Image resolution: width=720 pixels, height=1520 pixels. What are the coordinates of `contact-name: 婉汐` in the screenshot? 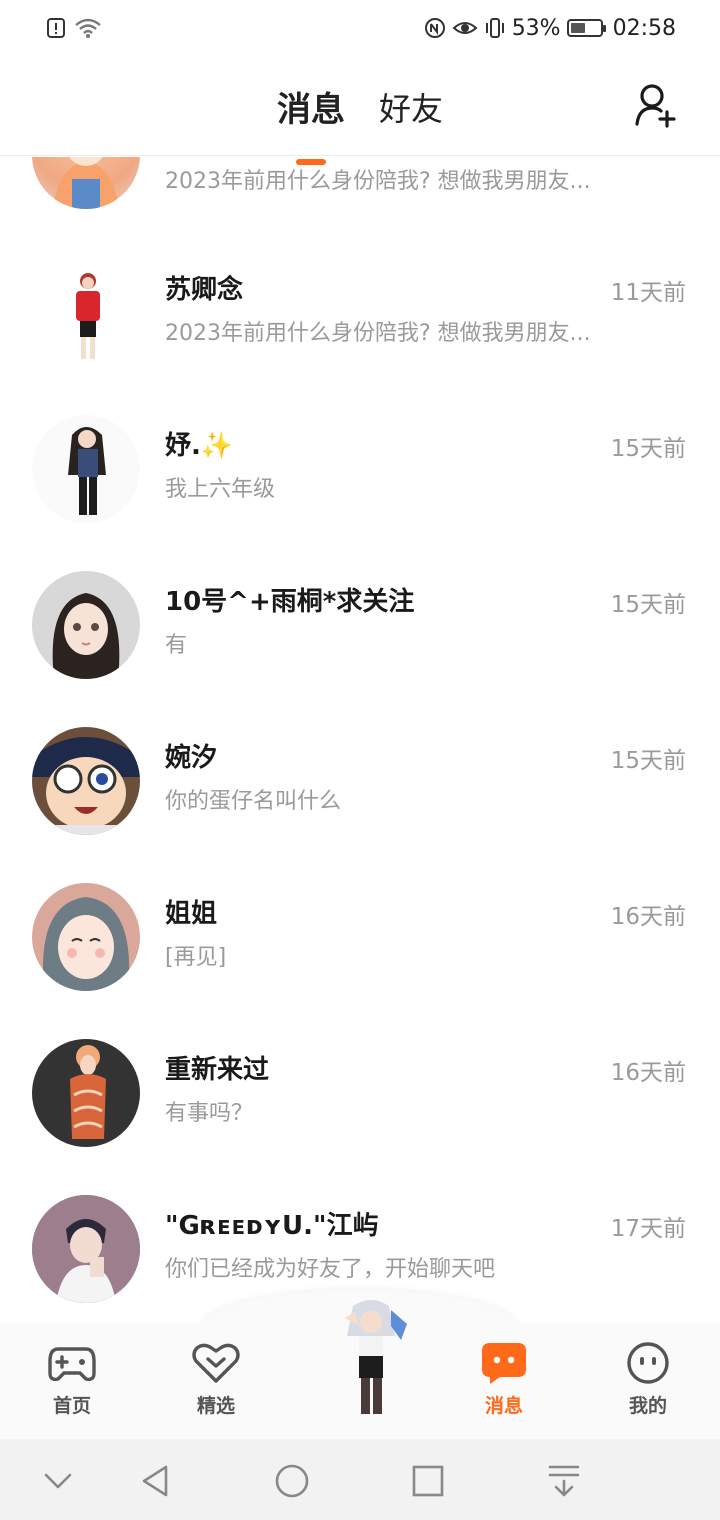 It's located at (191, 758).